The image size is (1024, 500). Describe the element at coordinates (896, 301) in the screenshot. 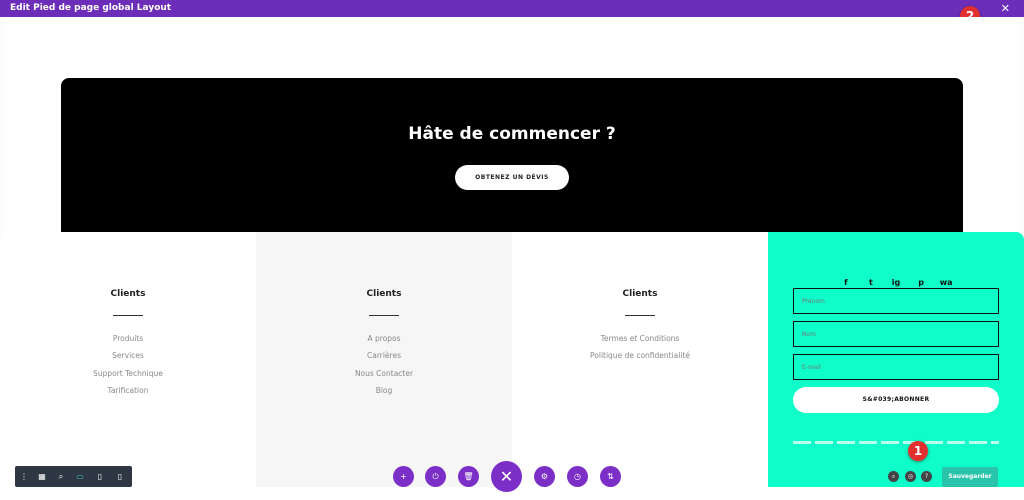

I see `firstname-input` at that location.